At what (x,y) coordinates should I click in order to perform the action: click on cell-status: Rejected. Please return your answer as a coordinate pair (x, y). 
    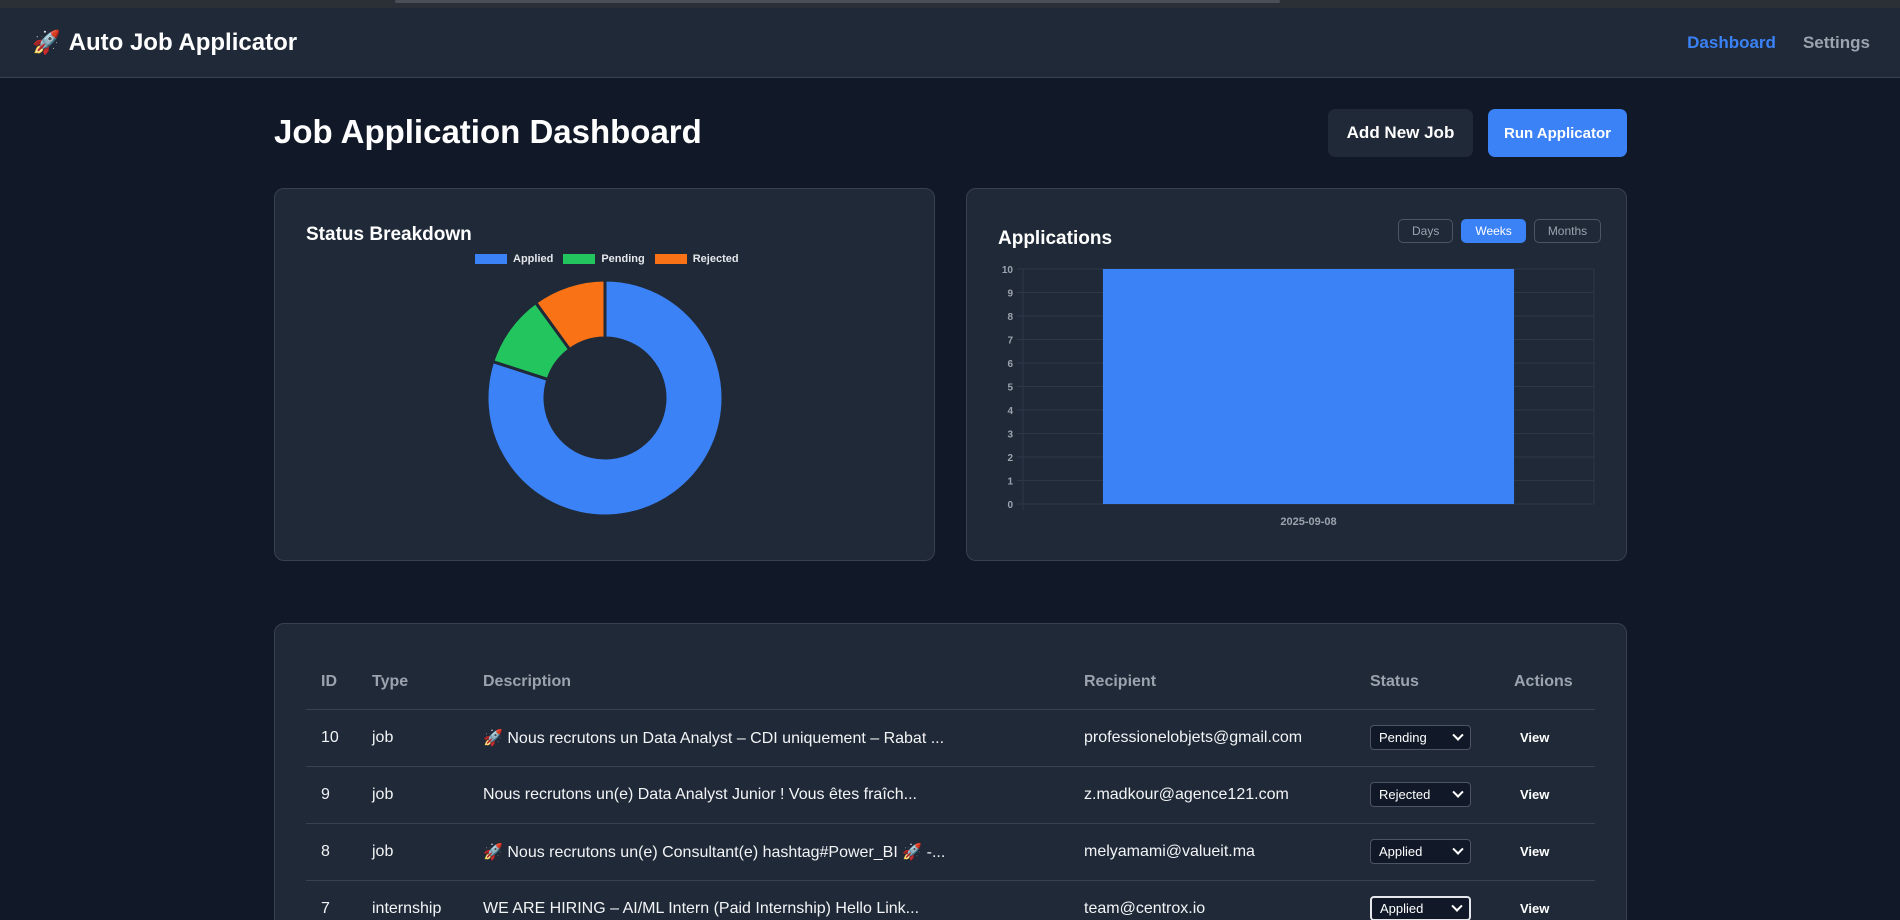
    Looking at the image, I should click on (1427, 795).